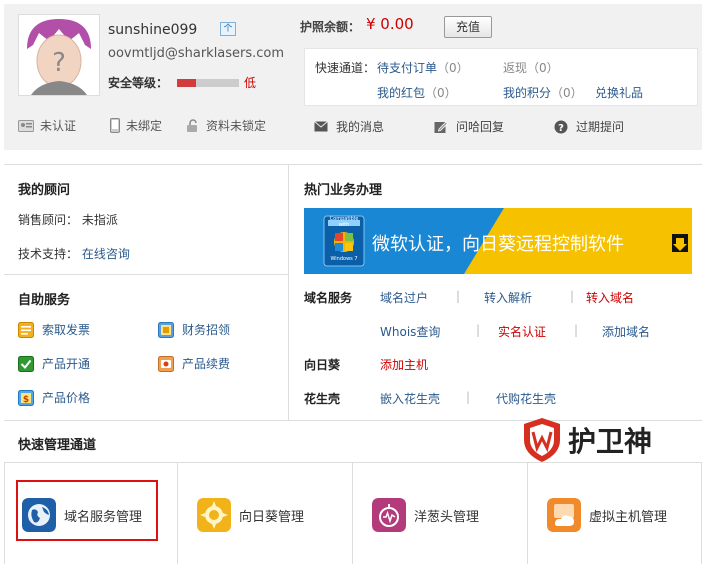 This screenshot has width=702, height=564. Describe the element at coordinates (343, 190) in the screenshot. I see `hot-business-title: 热门业务办理` at that location.